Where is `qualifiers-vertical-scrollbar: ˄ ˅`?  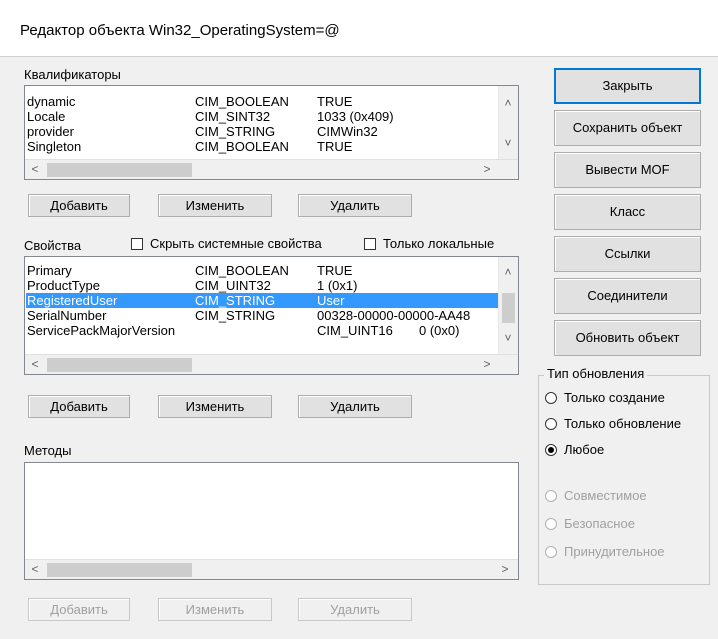
qualifiers-vertical-scrollbar: ˄ ˅ is located at coordinates (508, 122).